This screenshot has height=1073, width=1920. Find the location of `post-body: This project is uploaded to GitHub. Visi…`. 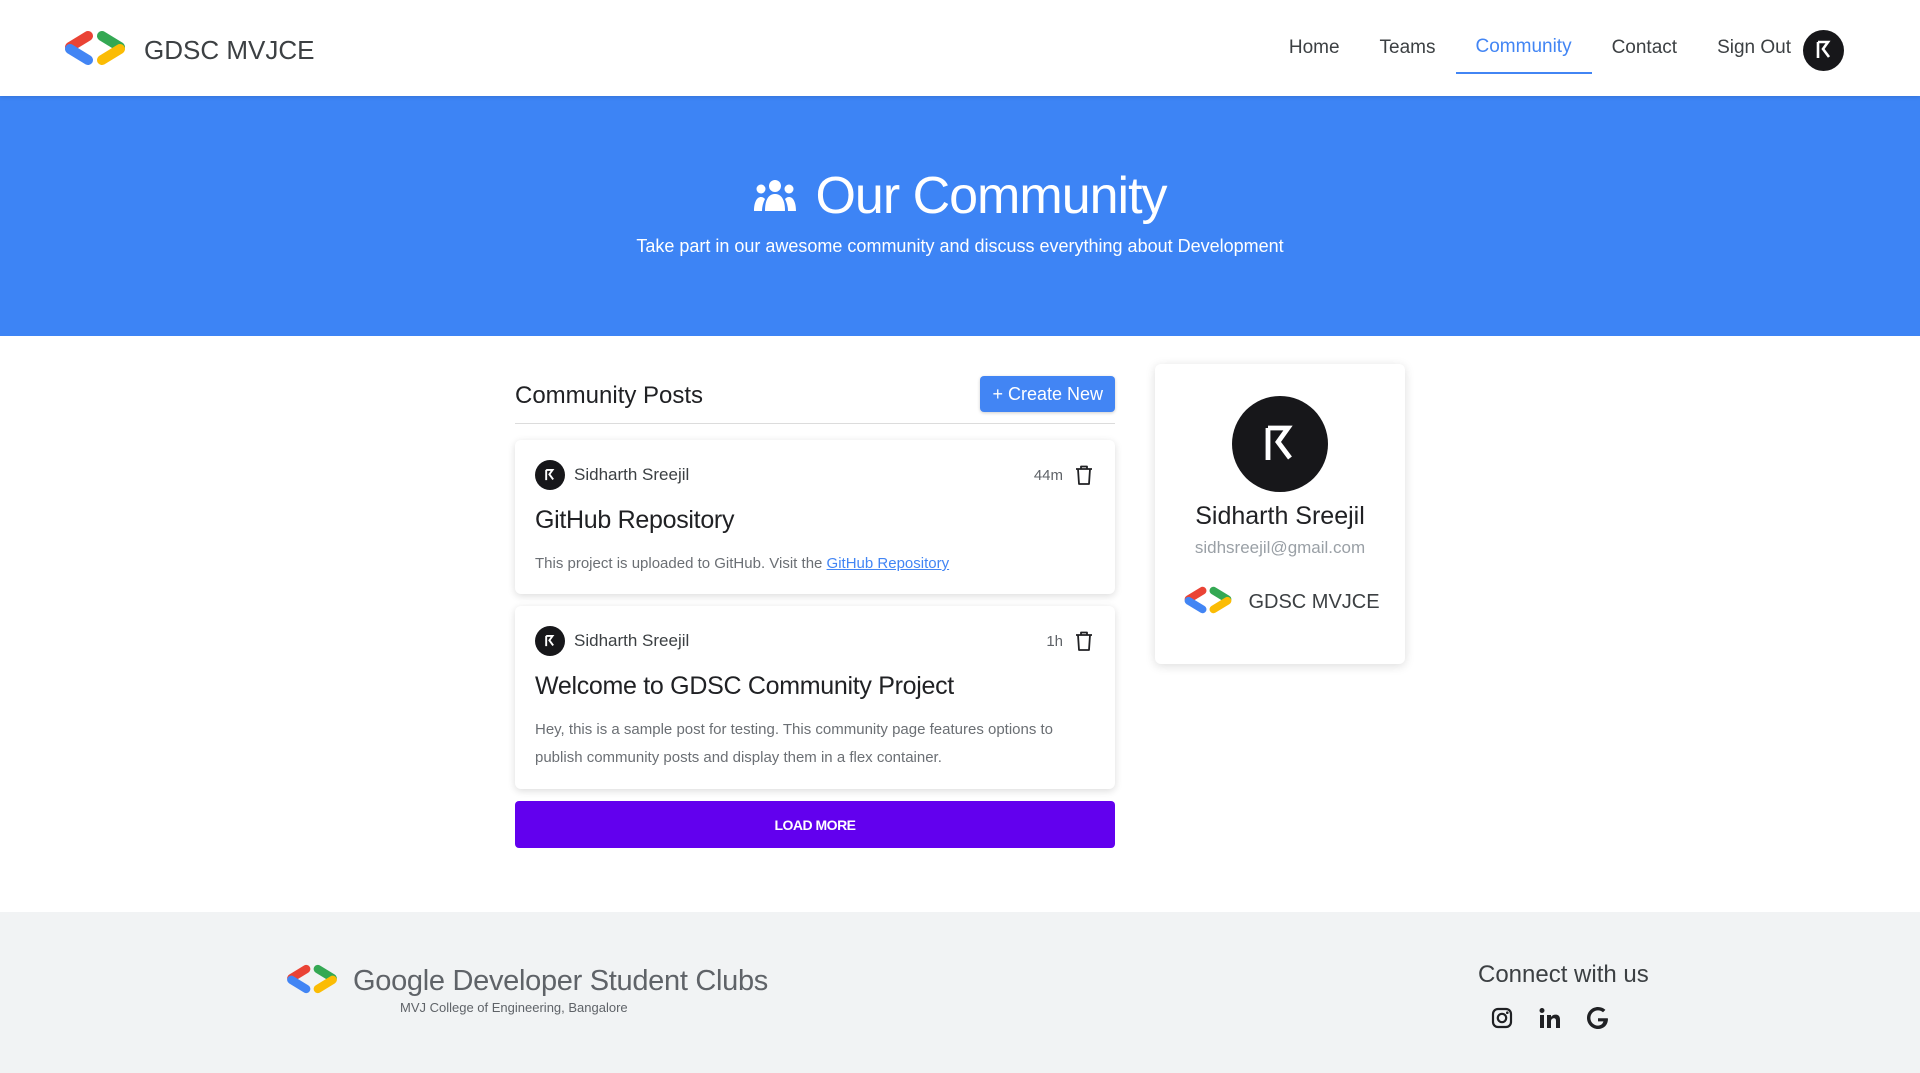

post-body: This project is uploaded to GitHub. Visi… is located at coordinates (815, 564).